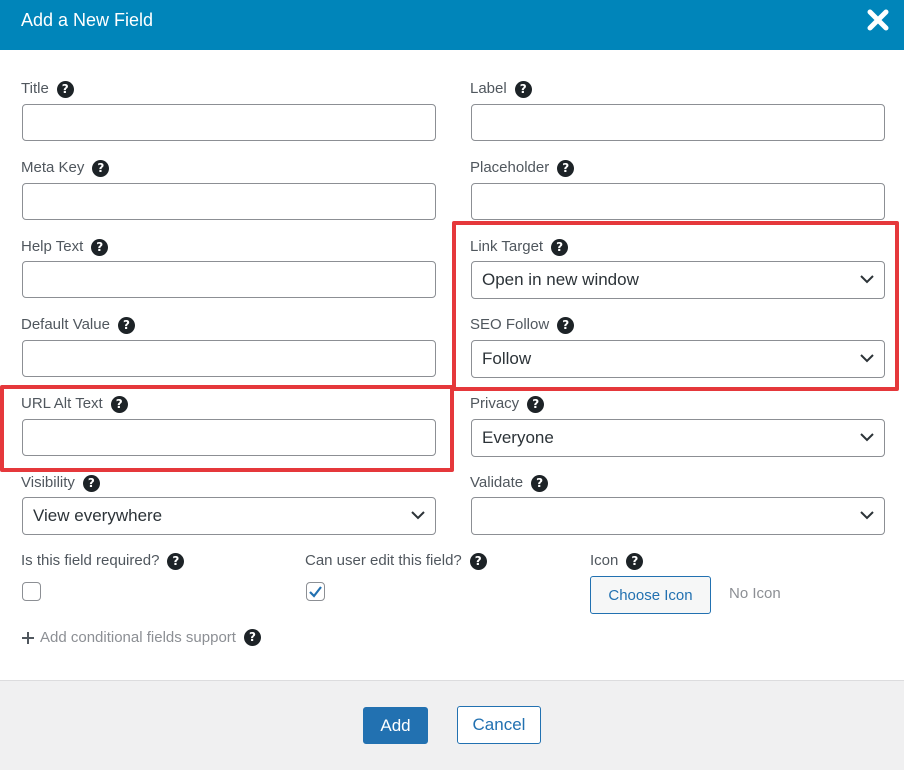 The width and height of the screenshot is (904, 770). Describe the element at coordinates (678, 438) in the screenshot. I see `privacy-select: Everyone` at that location.